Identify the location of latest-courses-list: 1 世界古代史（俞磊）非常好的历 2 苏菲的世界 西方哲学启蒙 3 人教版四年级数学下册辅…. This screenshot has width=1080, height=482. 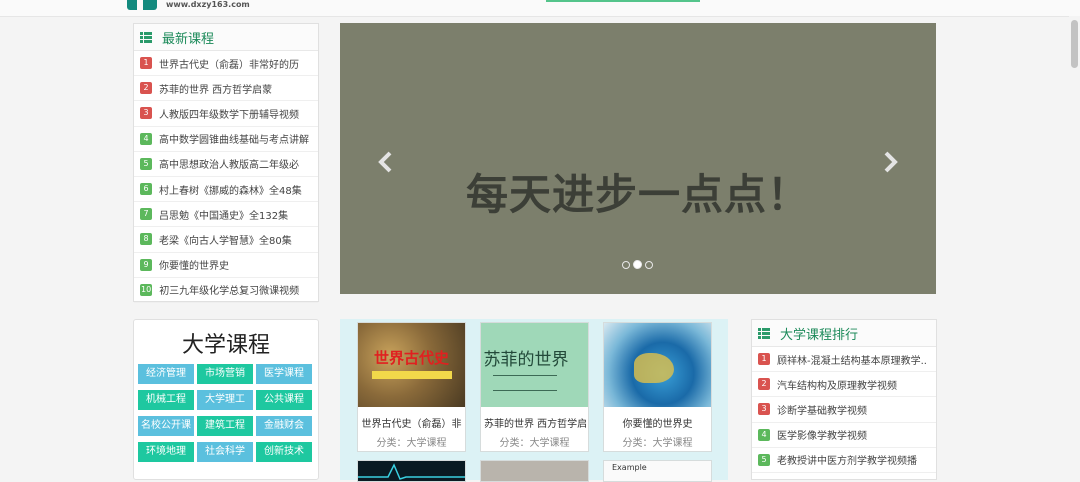
(226, 177).